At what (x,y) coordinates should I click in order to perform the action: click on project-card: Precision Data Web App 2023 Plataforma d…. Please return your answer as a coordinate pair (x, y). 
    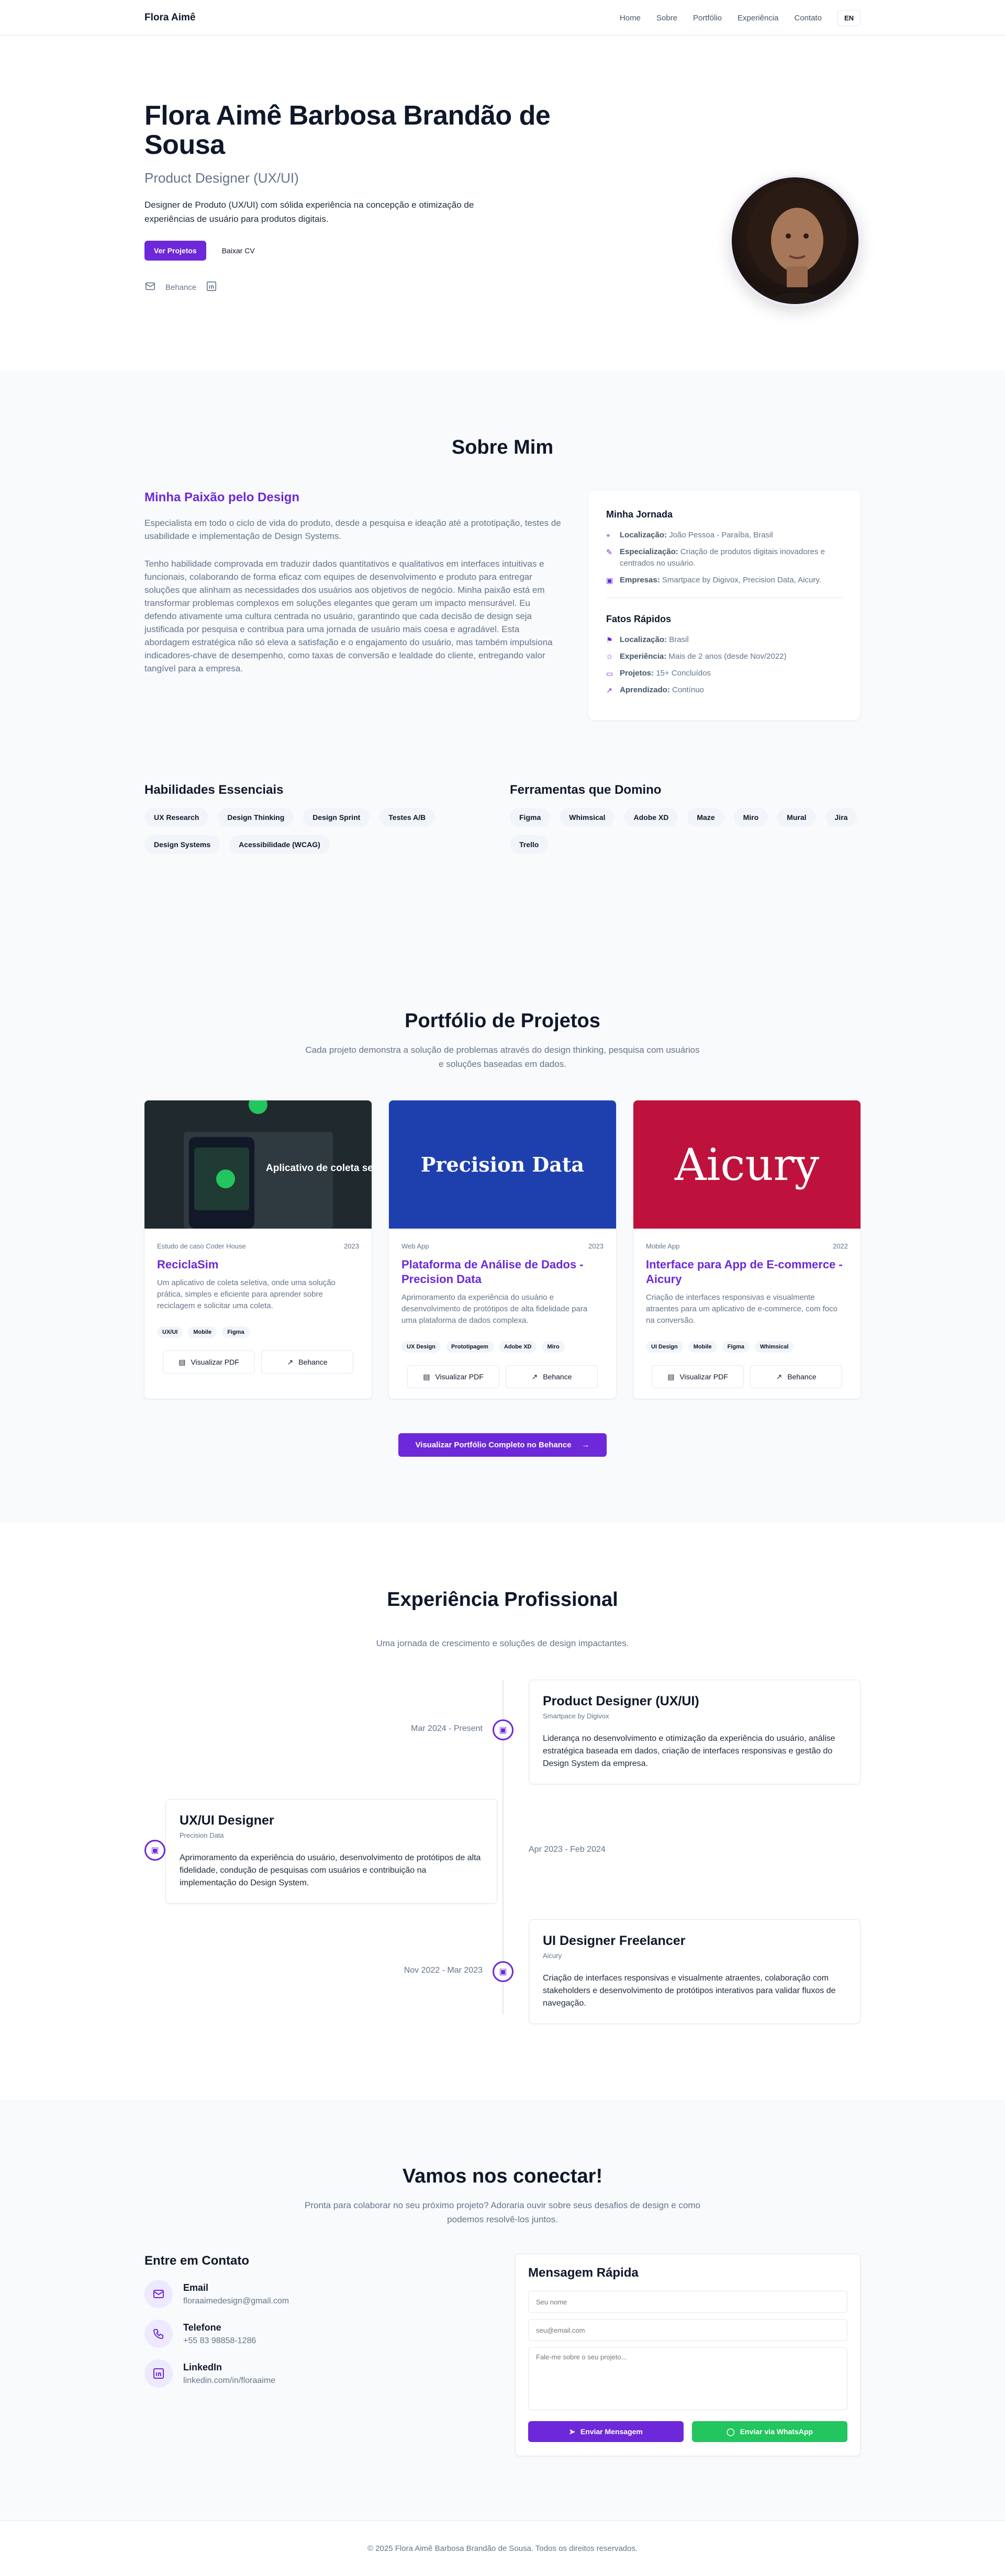
    Looking at the image, I should click on (502, 1249).